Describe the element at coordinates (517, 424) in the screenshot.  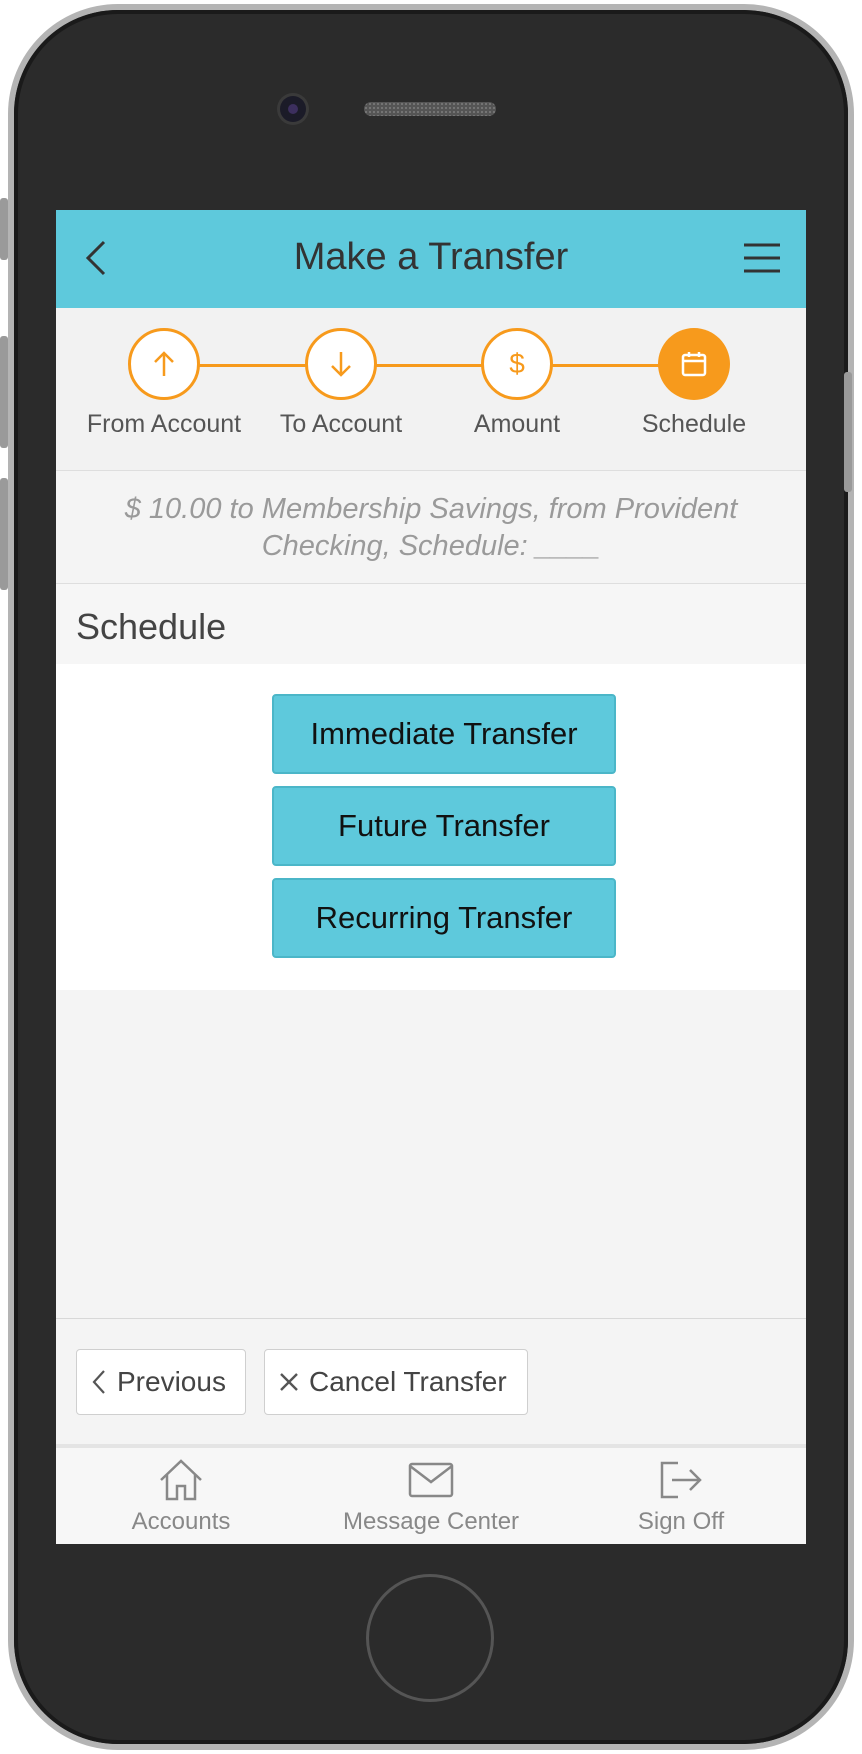
I see `step-label: Amount` at that location.